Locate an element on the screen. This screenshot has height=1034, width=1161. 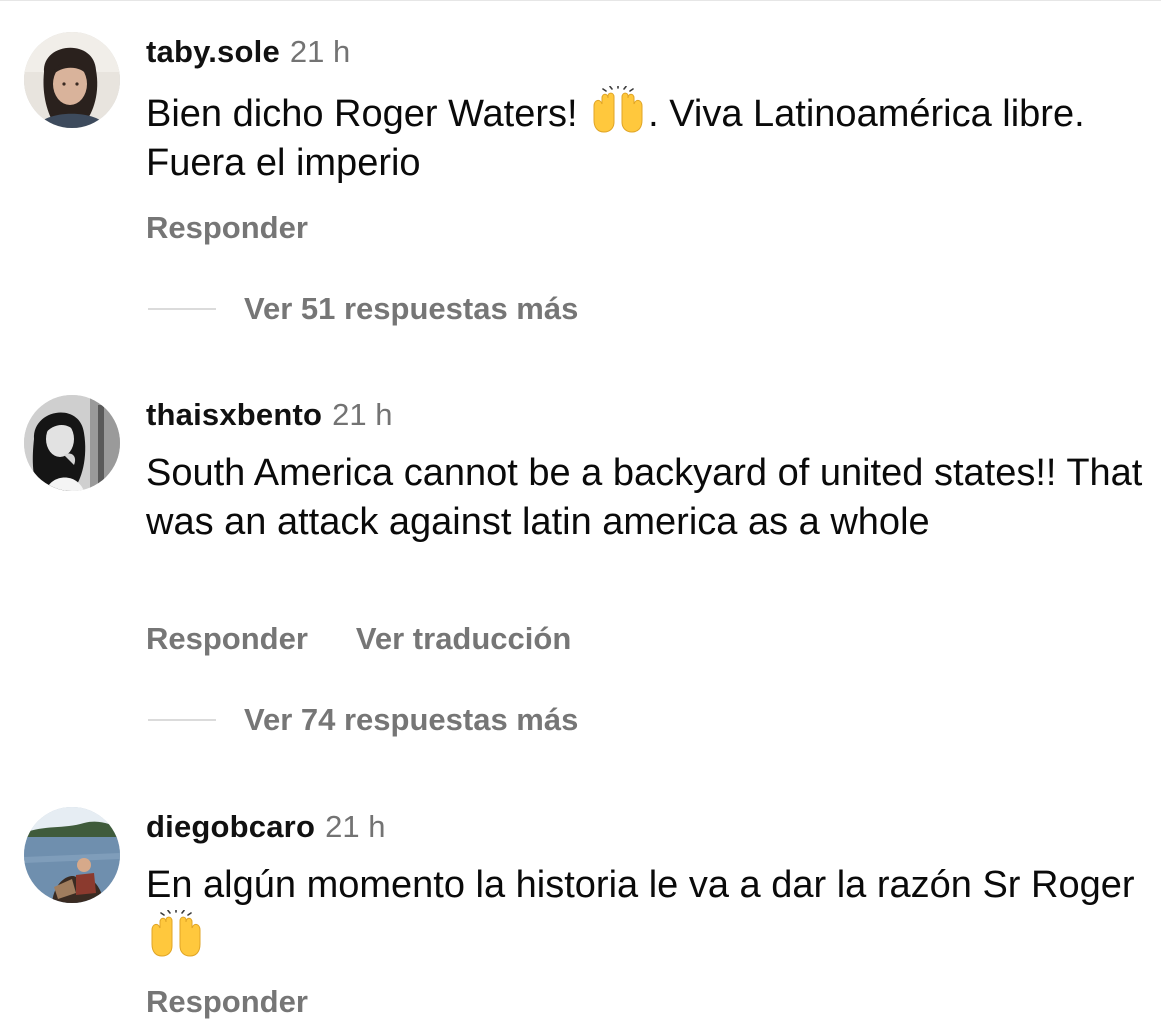
view-replies-row: Ver 51 respuestas más is located at coordinates (363, 309).